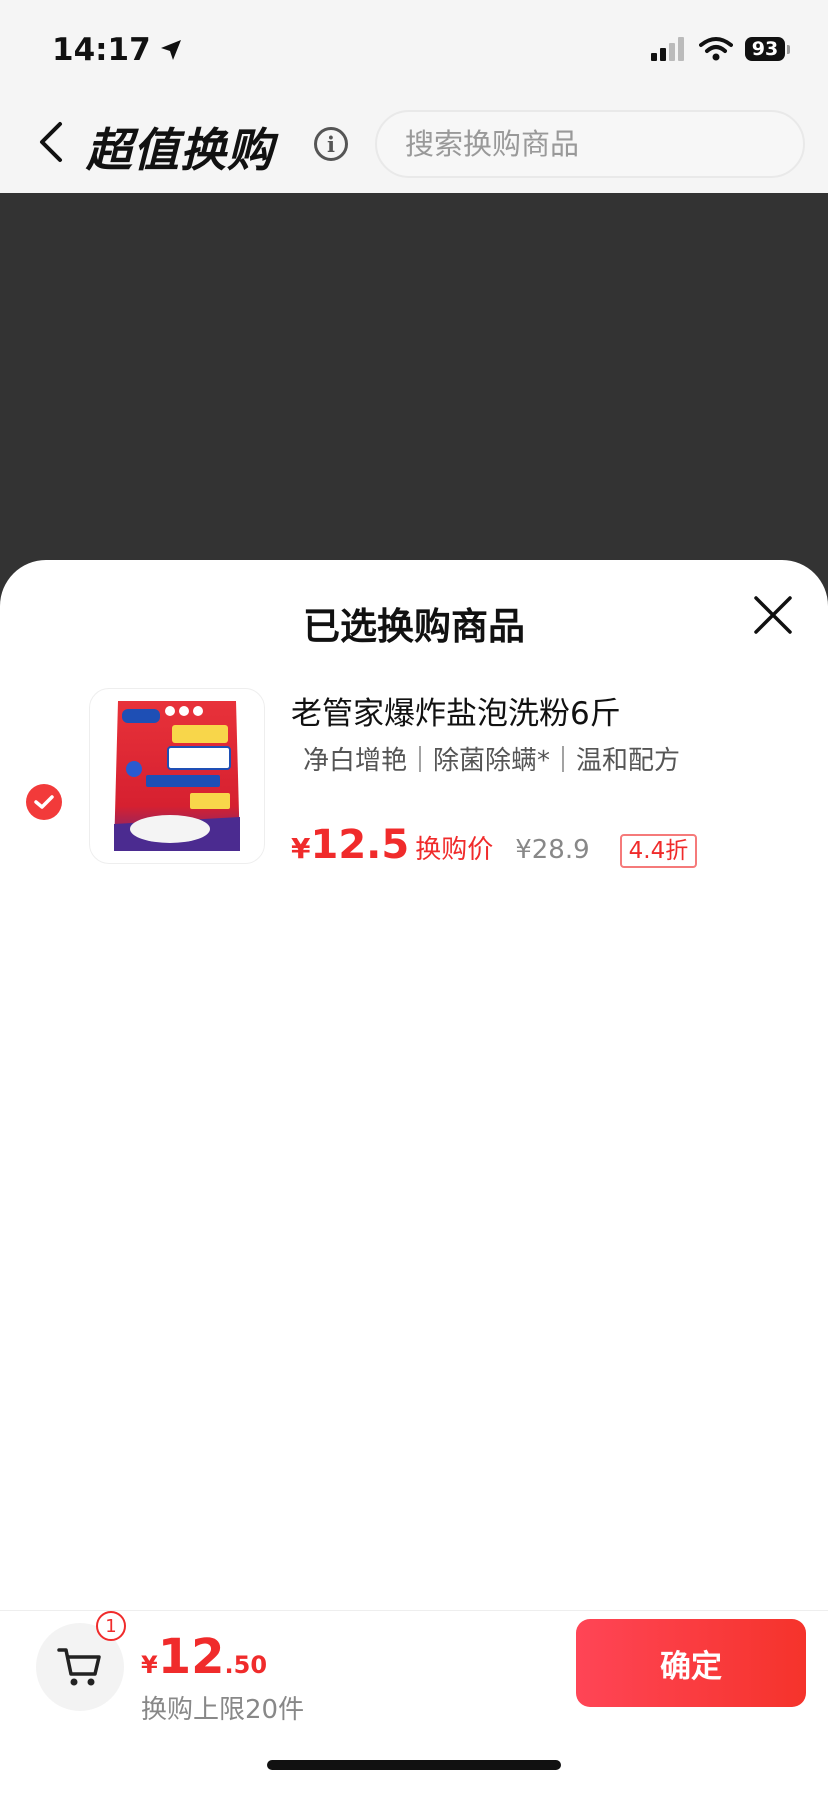 This screenshot has width=828, height=1793. Describe the element at coordinates (149, 1665) in the screenshot. I see `total-currency: ¥` at that location.